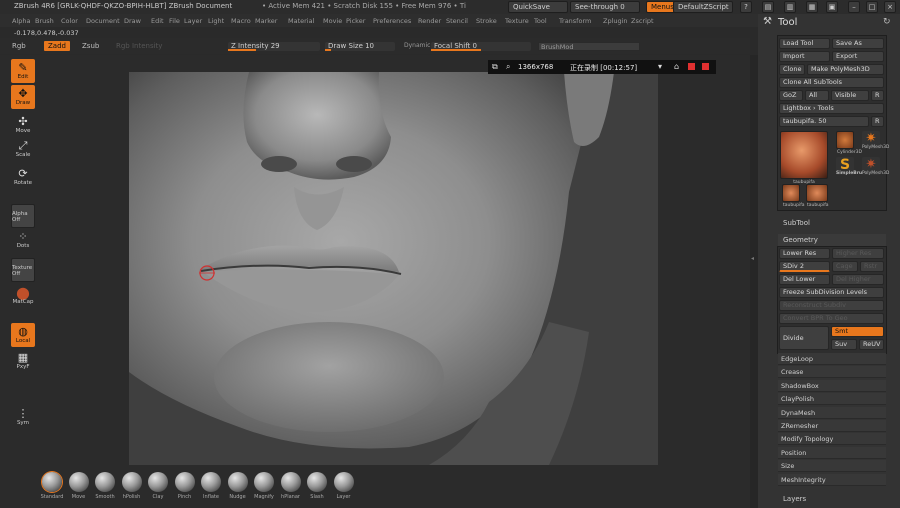 The width and height of the screenshot is (900, 508). What do you see at coordinates (804, 43) in the screenshot?
I see `load-tool-button: Load Tool` at bounding box center [804, 43].